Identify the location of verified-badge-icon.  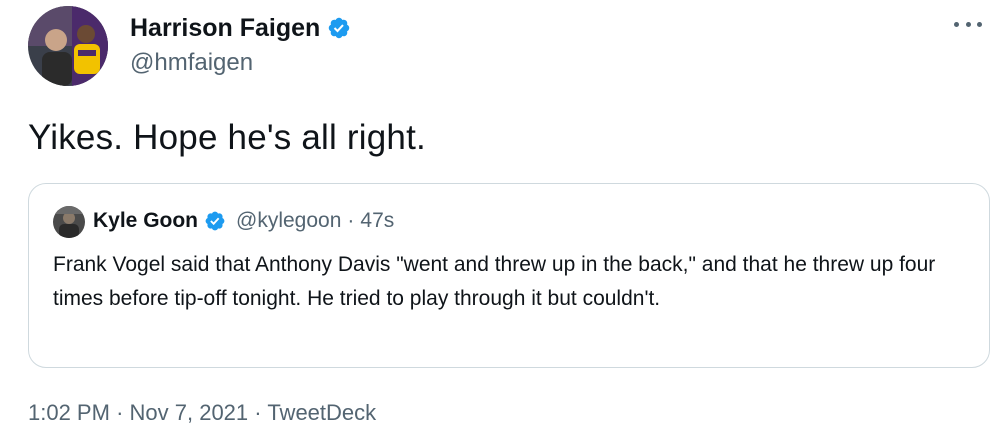
(339, 28).